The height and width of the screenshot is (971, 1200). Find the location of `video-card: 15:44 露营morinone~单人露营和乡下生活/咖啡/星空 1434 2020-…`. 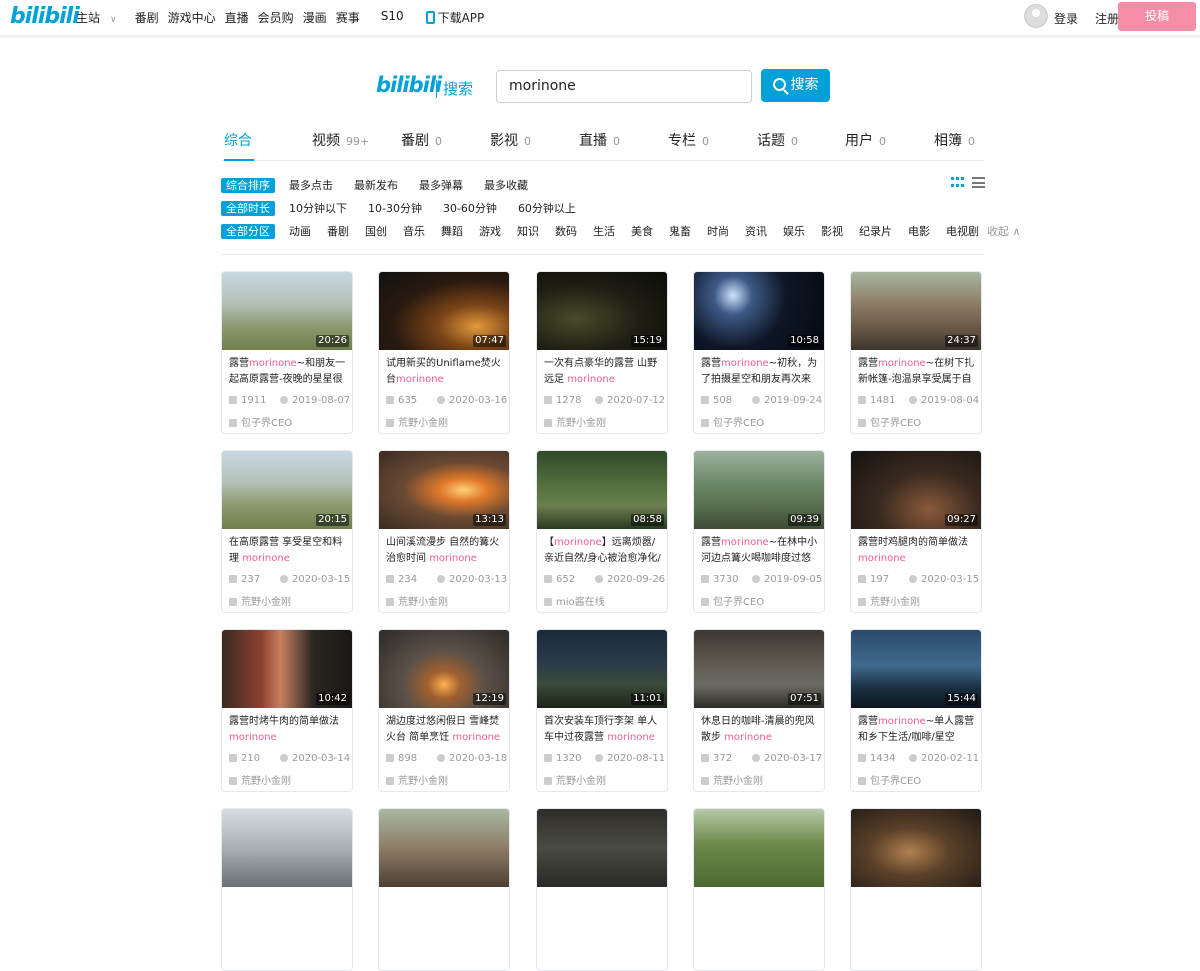

video-card: 15:44 露营morinone~单人露营和乡下生活/咖啡/星空 1434 2020-… is located at coordinates (916, 710).